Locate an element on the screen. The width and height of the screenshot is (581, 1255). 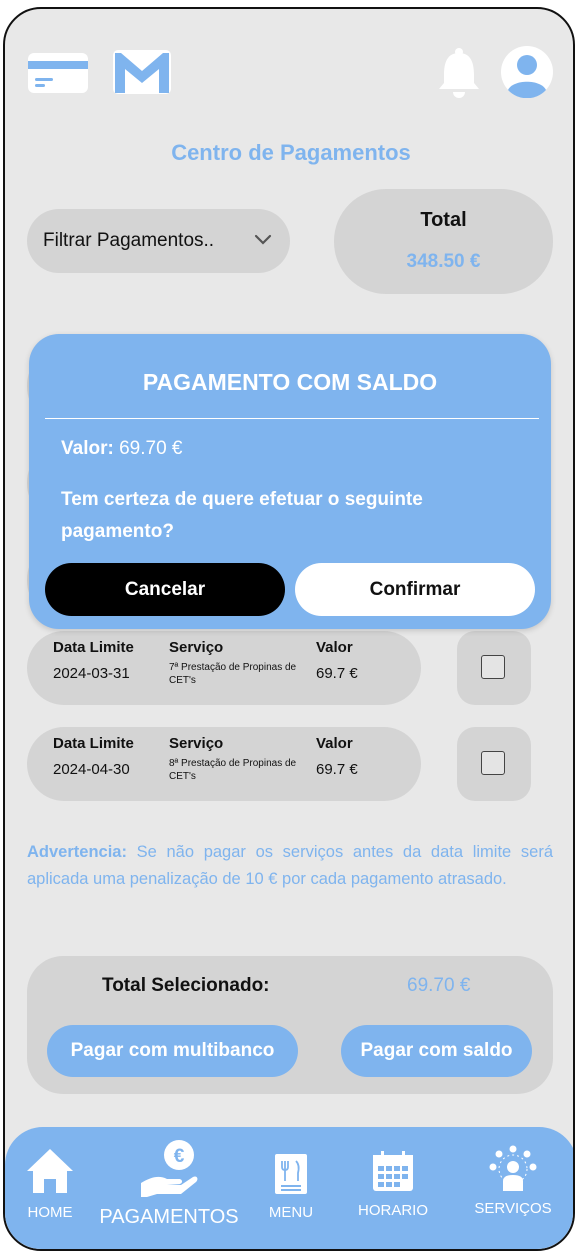
nav-services: SERVIÇOS is located at coordinates (513, 1181).